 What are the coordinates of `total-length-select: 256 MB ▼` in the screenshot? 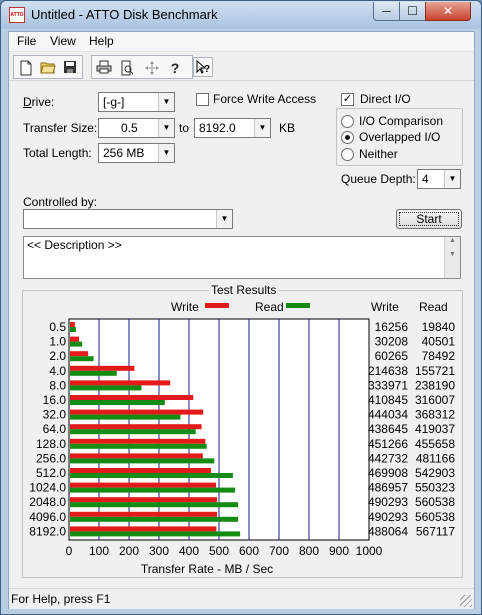 It's located at (136, 153).